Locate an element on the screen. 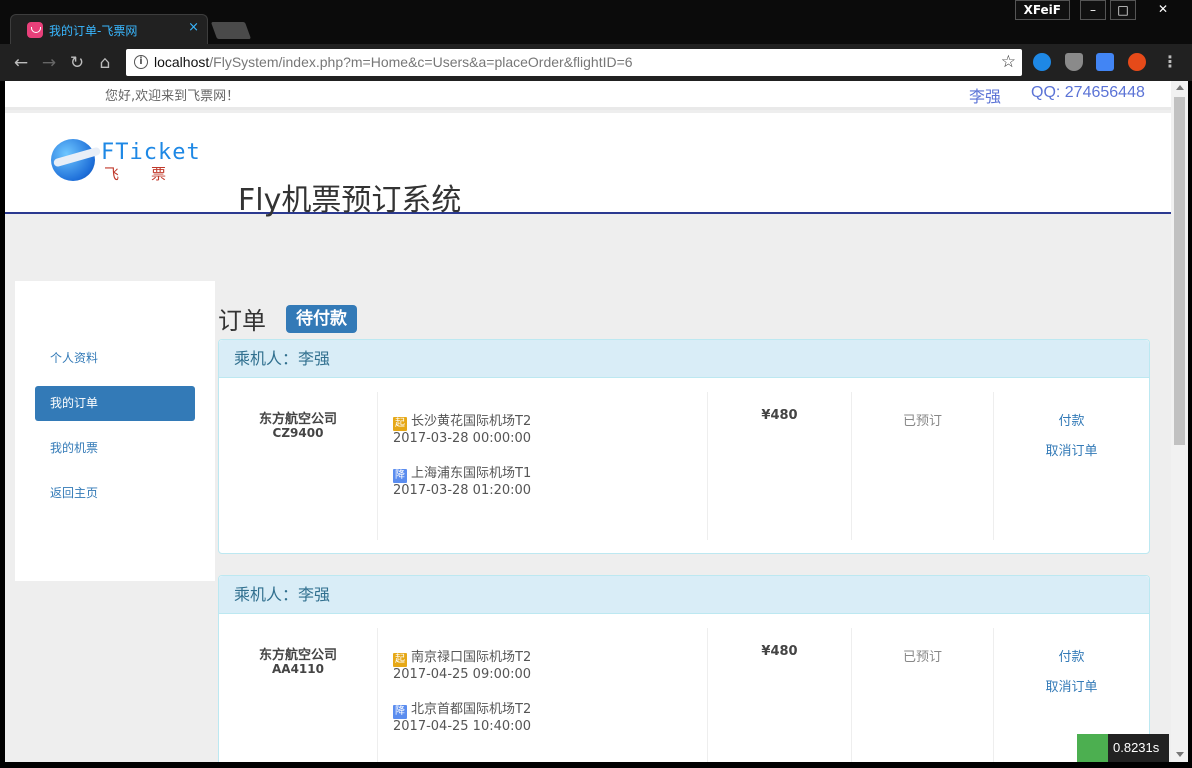 The image size is (1192, 768). maximize-button: □ is located at coordinates (1123, 10).